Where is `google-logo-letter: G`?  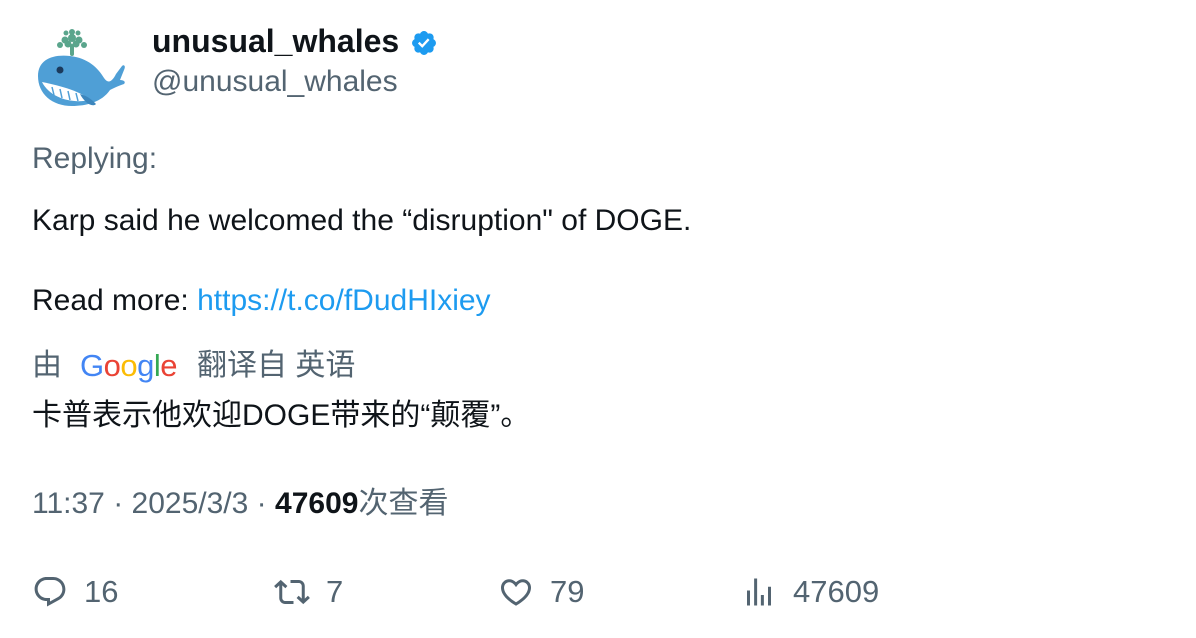
google-logo-letter: G is located at coordinates (92, 365).